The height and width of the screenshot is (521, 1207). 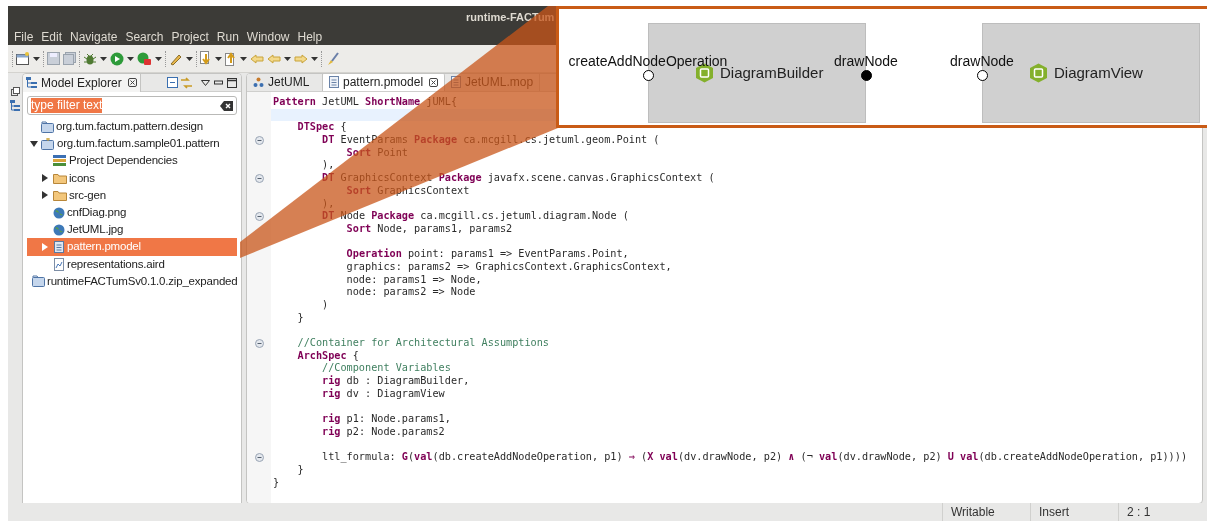 What do you see at coordinates (34, 143) in the screenshot?
I see `expanded-arrow-icon` at bounding box center [34, 143].